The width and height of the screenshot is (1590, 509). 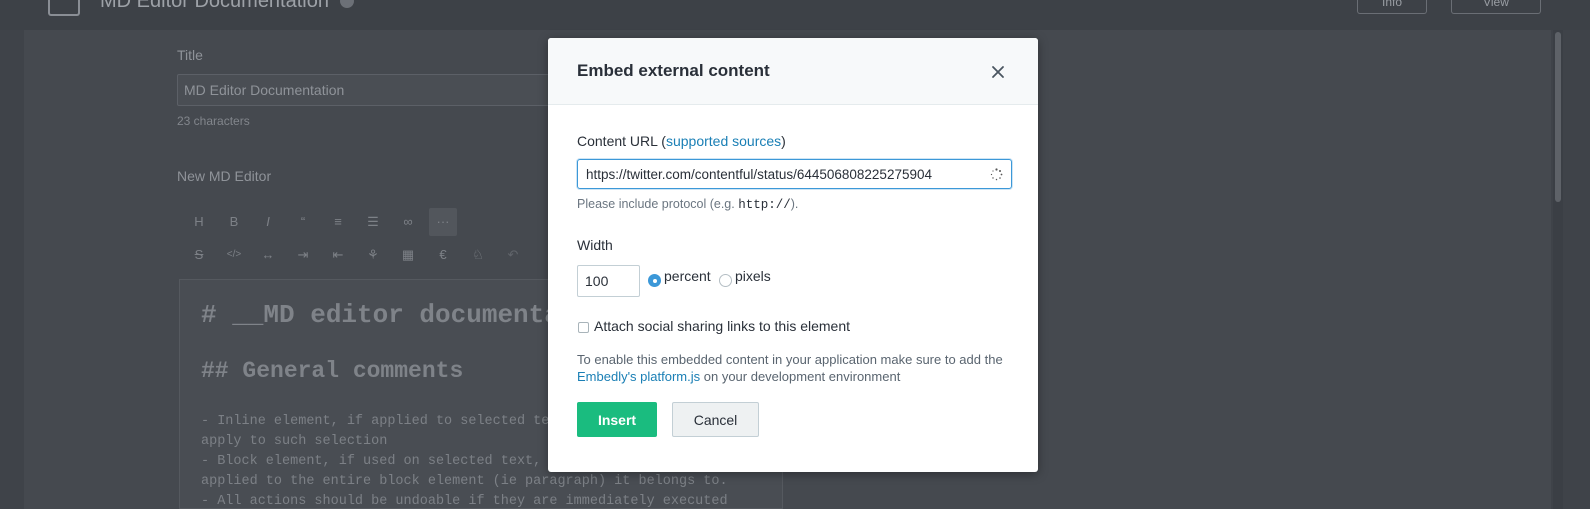 What do you see at coordinates (673, 70) in the screenshot?
I see `dialog-title: Embed external content` at bounding box center [673, 70].